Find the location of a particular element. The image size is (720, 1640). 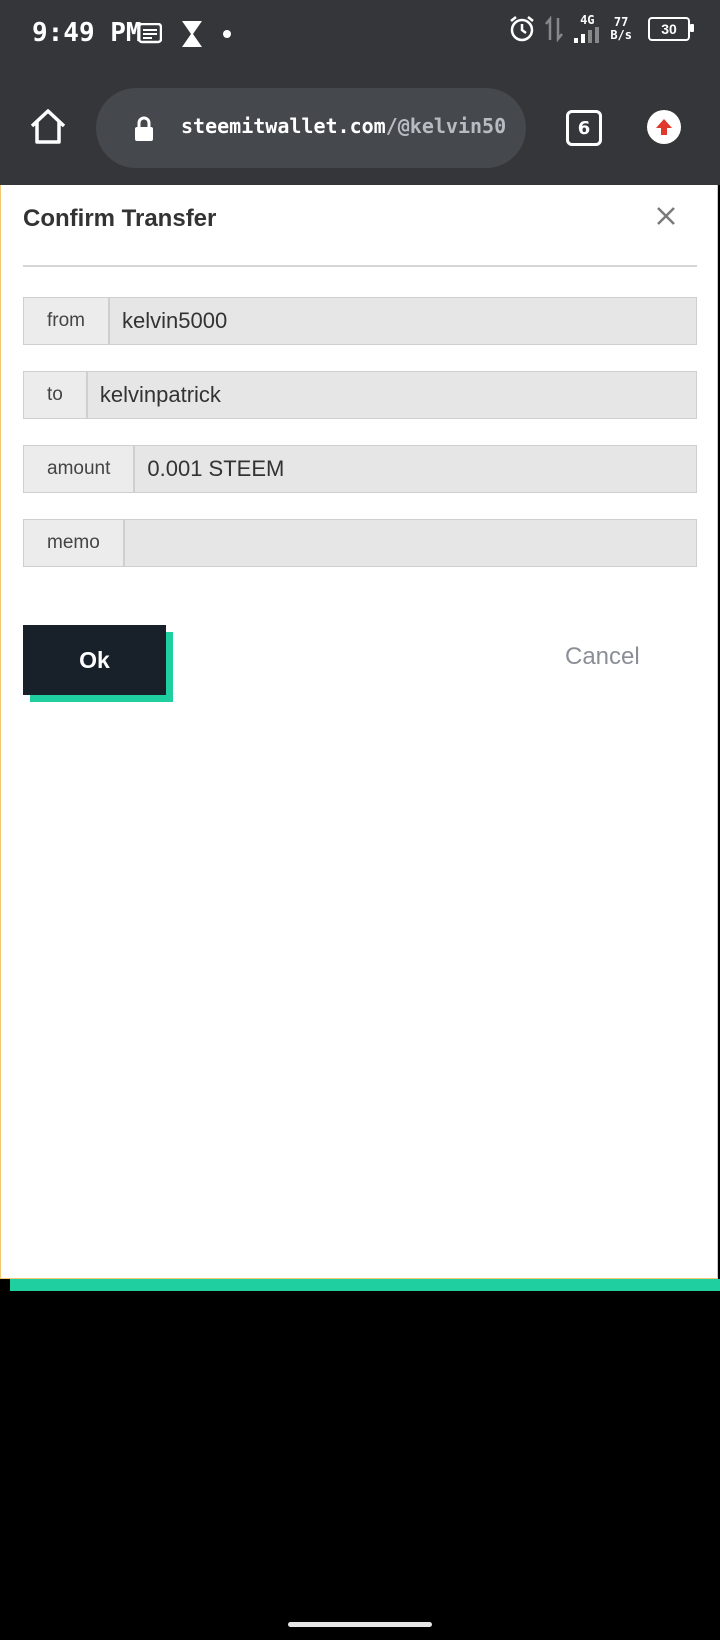

ok-button: Ok is located at coordinates (94, 660).